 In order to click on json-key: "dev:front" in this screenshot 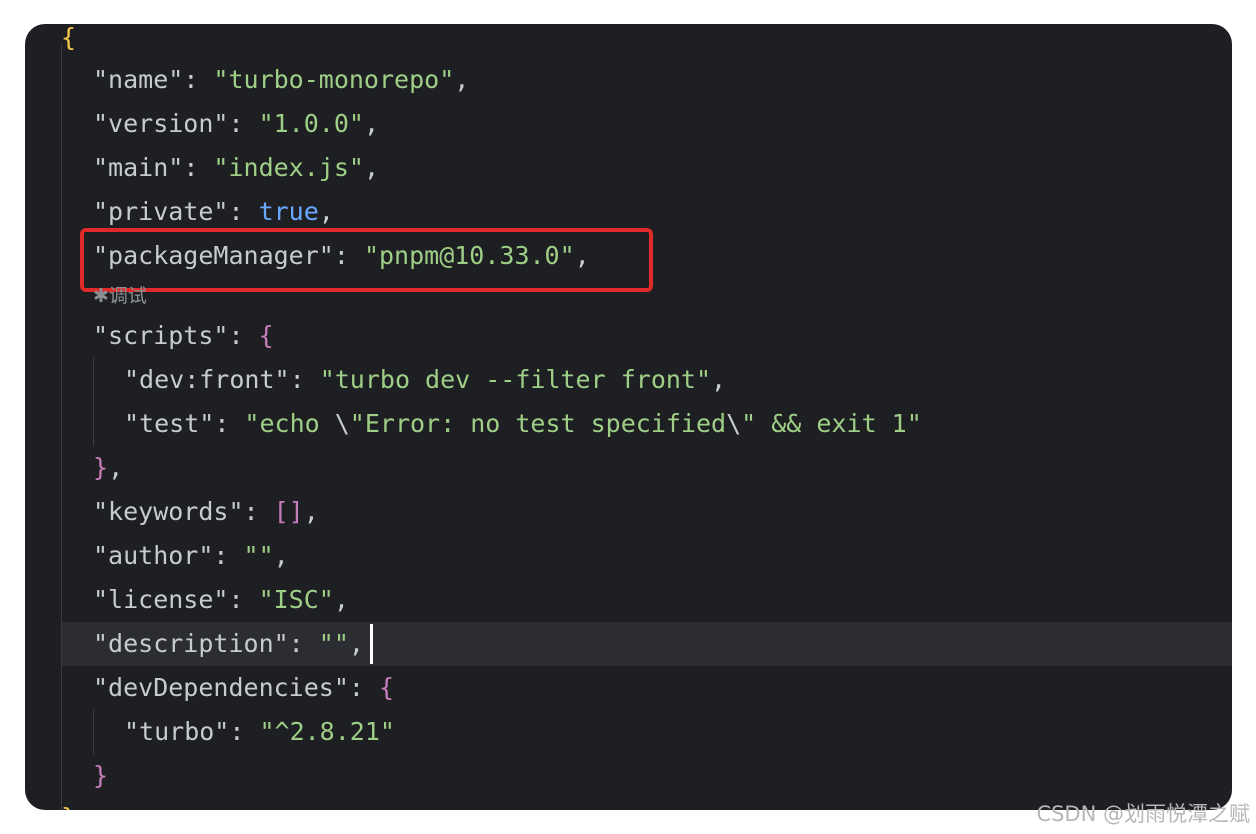, I will do `click(207, 379)`.